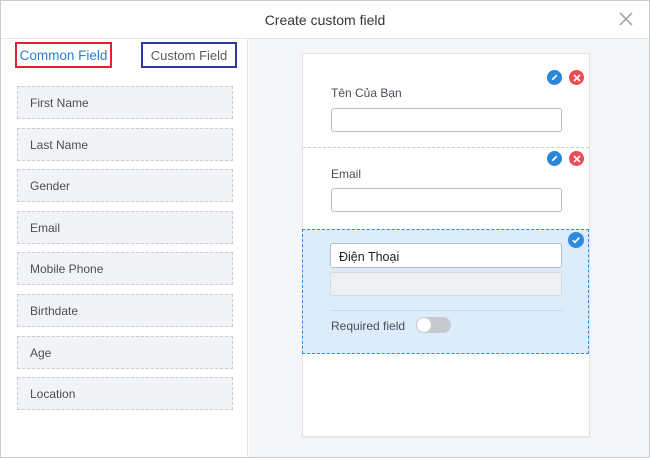 Image resolution: width=650 pixels, height=458 pixels. Describe the element at coordinates (125, 185) in the screenshot. I see `field-item-gender: Gender` at that location.